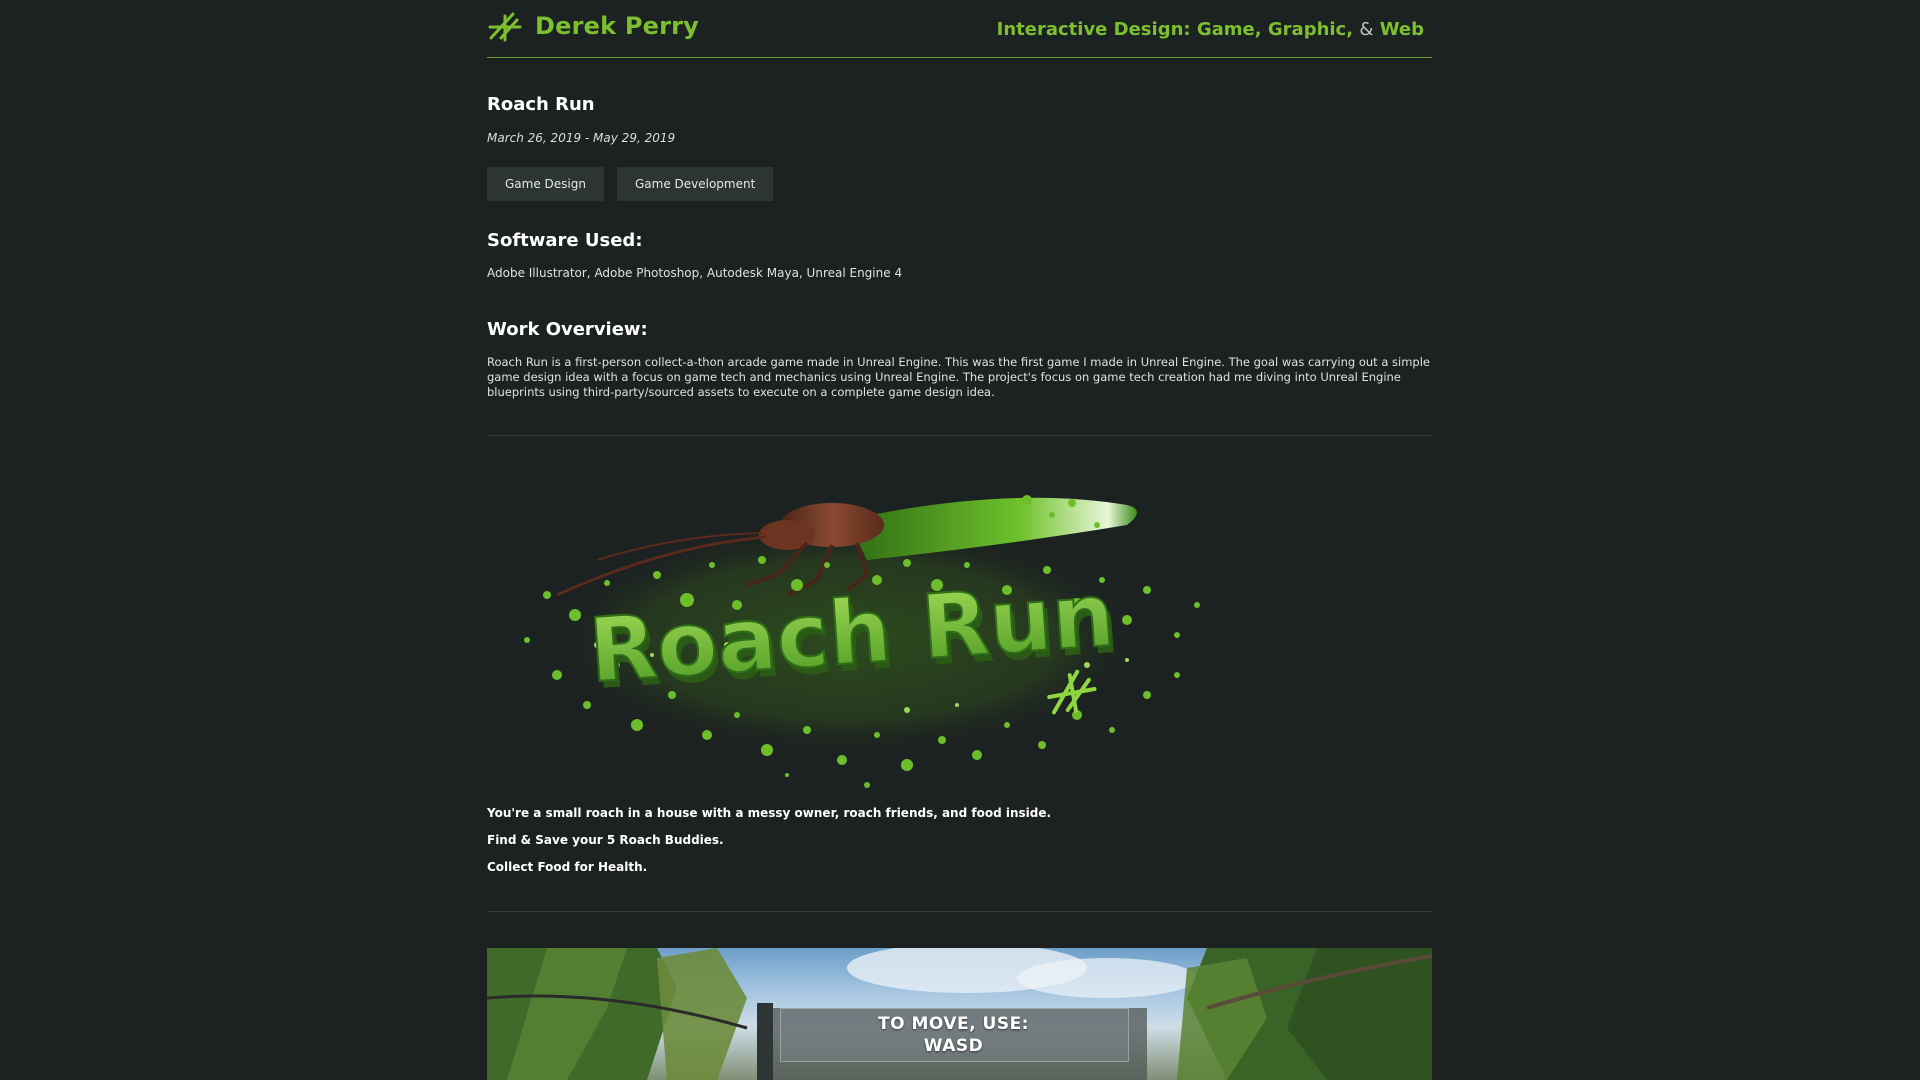 The width and height of the screenshot is (1920, 1080). What do you see at coordinates (862, 641) in the screenshot?
I see `roach-run-logo-image: Roach Run Roach Run` at bounding box center [862, 641].